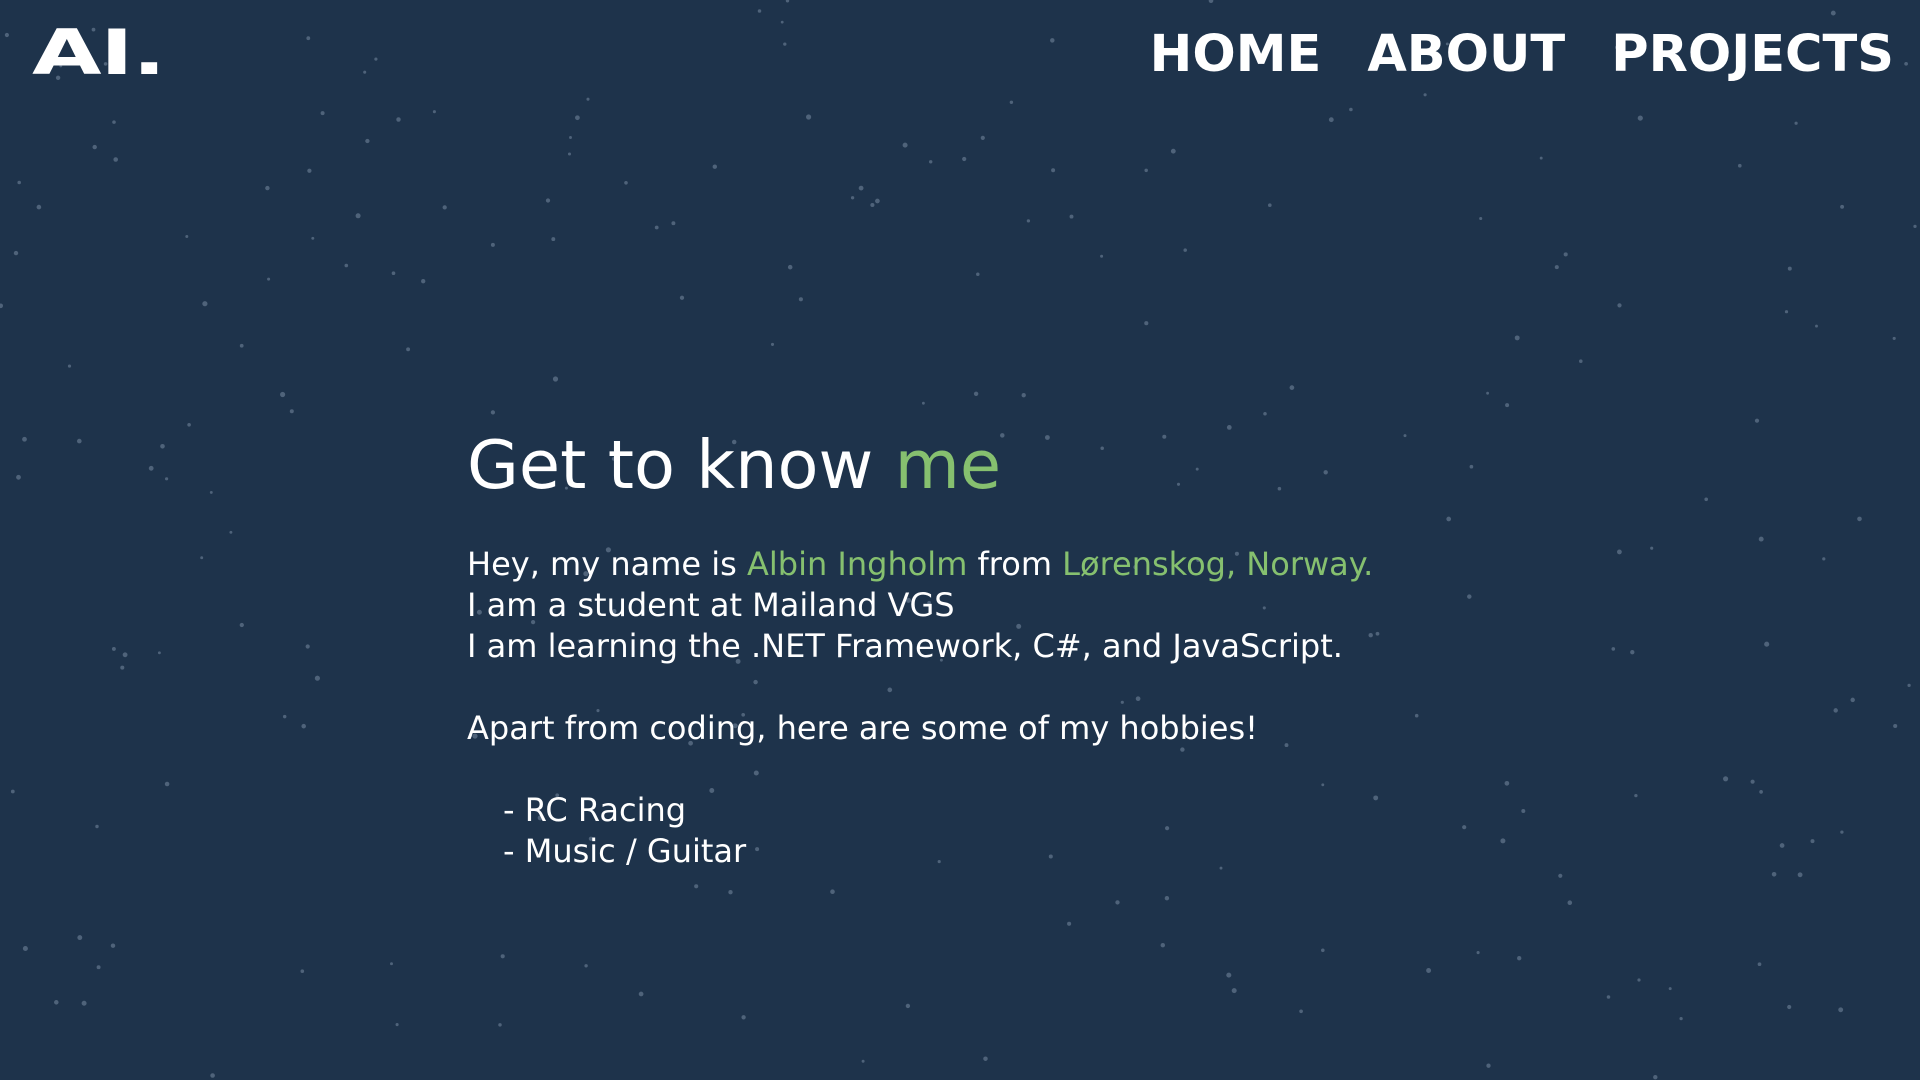 The width and height of the screenshot is (1920, 1080). Describe the element at coordinates (1752, 55) in the screenshot. I see `nav-link-projects: PROJECTS` at that location.